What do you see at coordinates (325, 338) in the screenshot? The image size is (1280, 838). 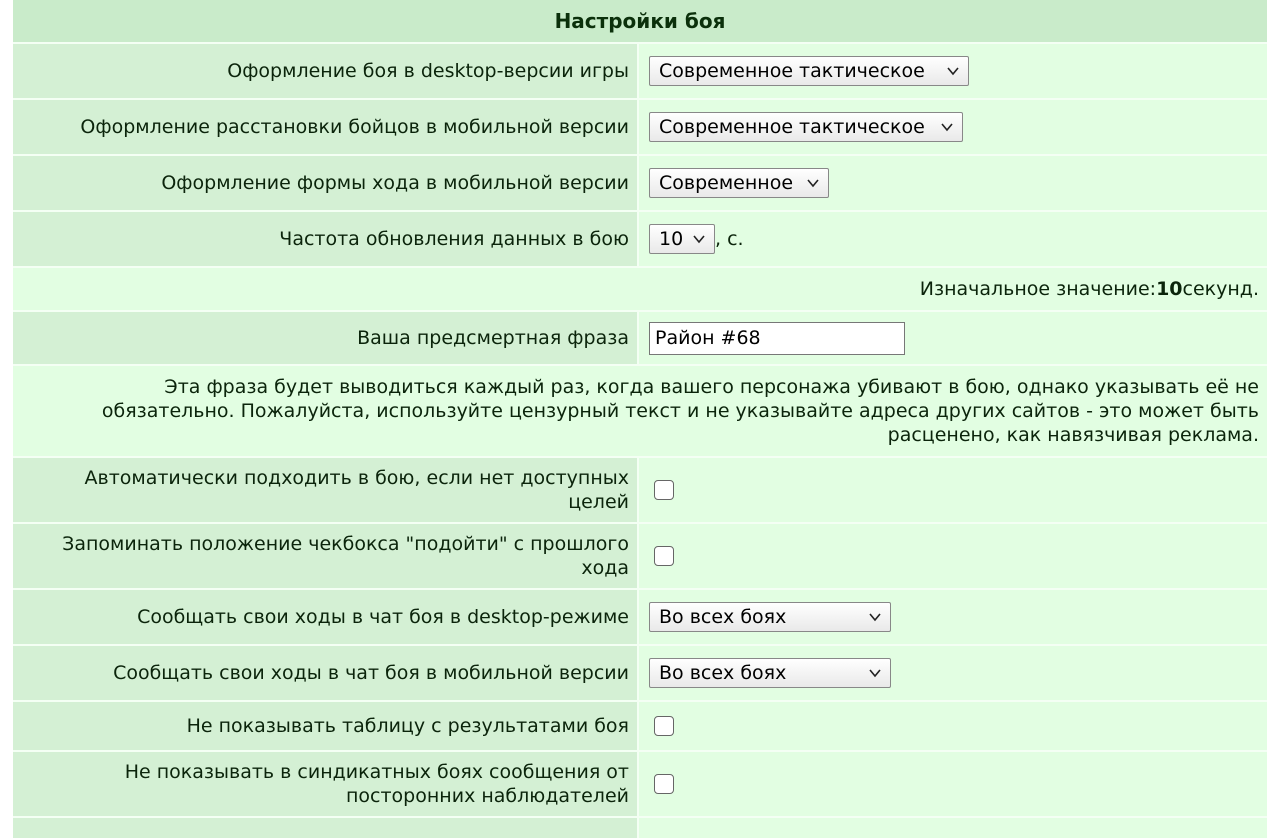 I see `label-death-phrase: Ваша предсмертная фраза` at bounding box center [325, 338].